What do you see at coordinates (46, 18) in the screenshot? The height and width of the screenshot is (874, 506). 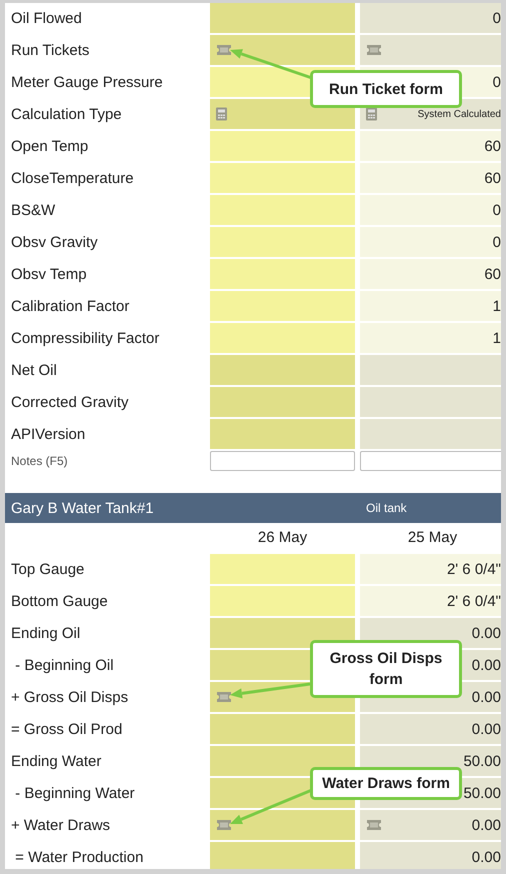 I see `field-label: Oil Flowed` at bounding box center [46, 18].